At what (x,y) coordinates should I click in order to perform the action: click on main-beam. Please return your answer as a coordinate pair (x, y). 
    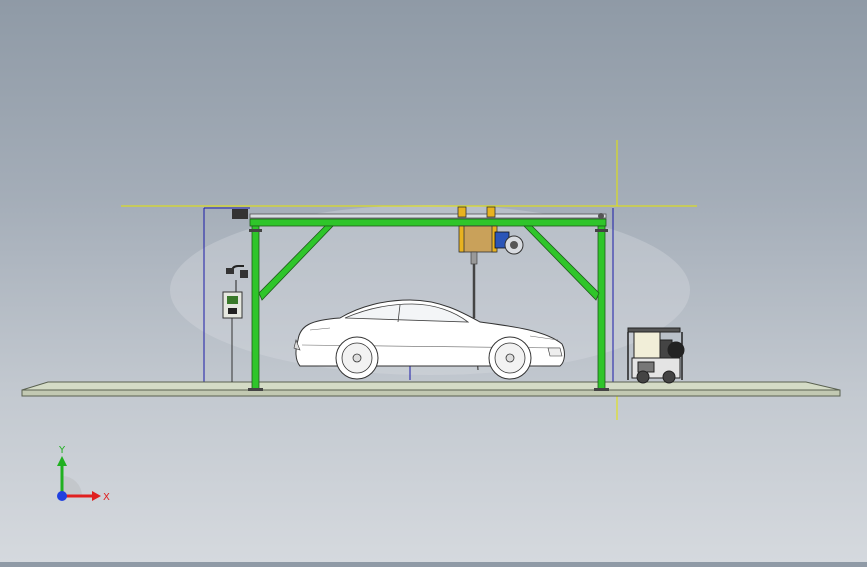
    Looking at the image, I should click on (428, 222).